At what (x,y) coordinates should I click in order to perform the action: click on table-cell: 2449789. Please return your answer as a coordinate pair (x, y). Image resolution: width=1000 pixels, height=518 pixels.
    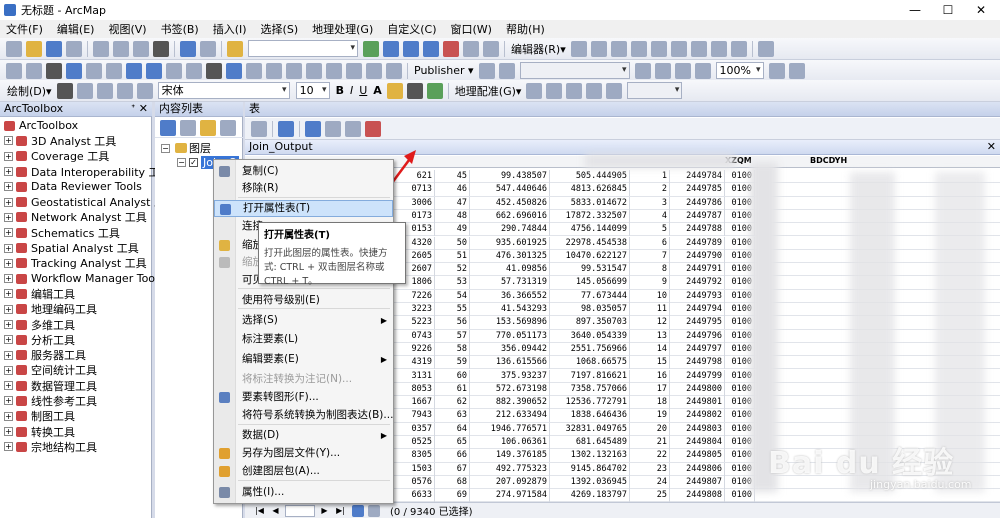
    Looking at the image, I should click on (697, 243).